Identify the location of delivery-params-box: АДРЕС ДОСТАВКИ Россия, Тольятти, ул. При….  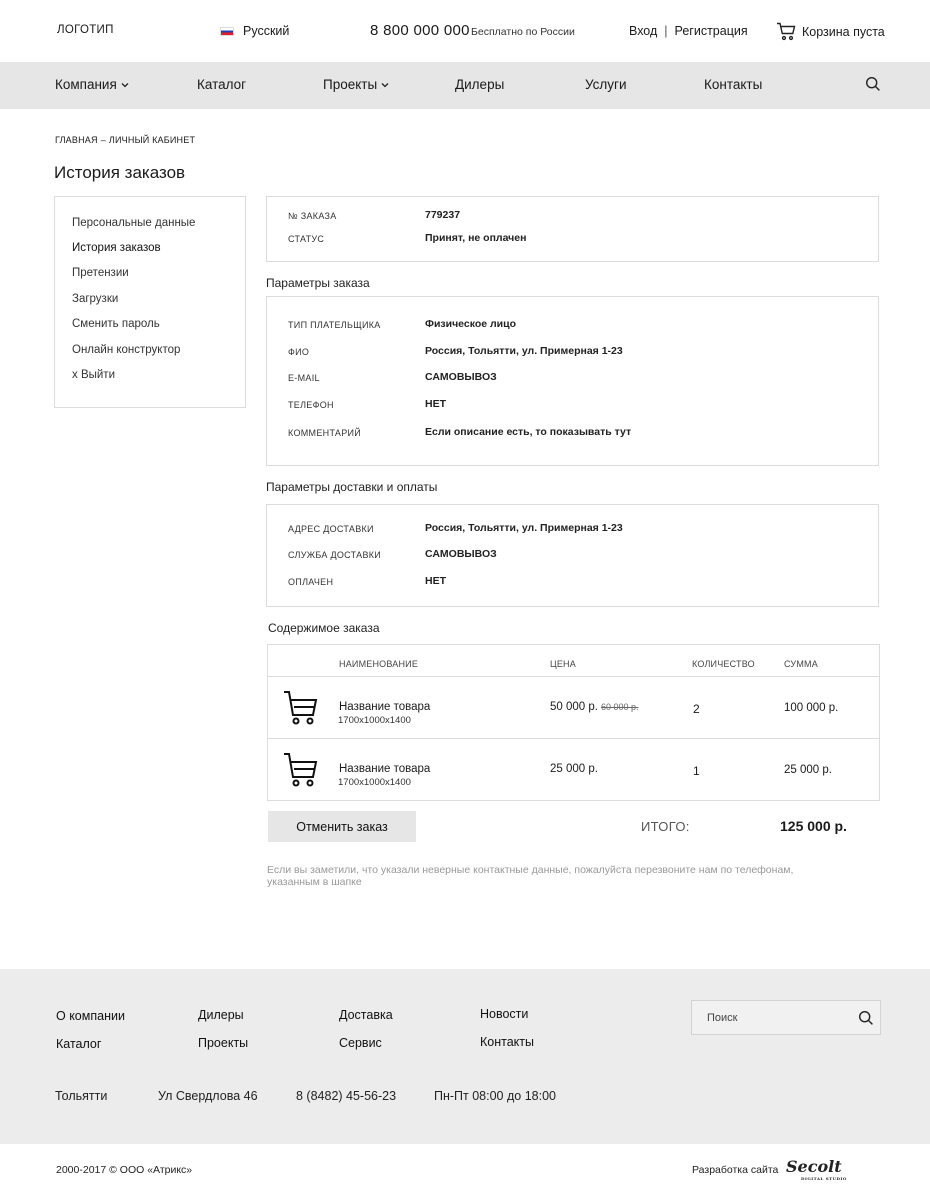
(572, 555).